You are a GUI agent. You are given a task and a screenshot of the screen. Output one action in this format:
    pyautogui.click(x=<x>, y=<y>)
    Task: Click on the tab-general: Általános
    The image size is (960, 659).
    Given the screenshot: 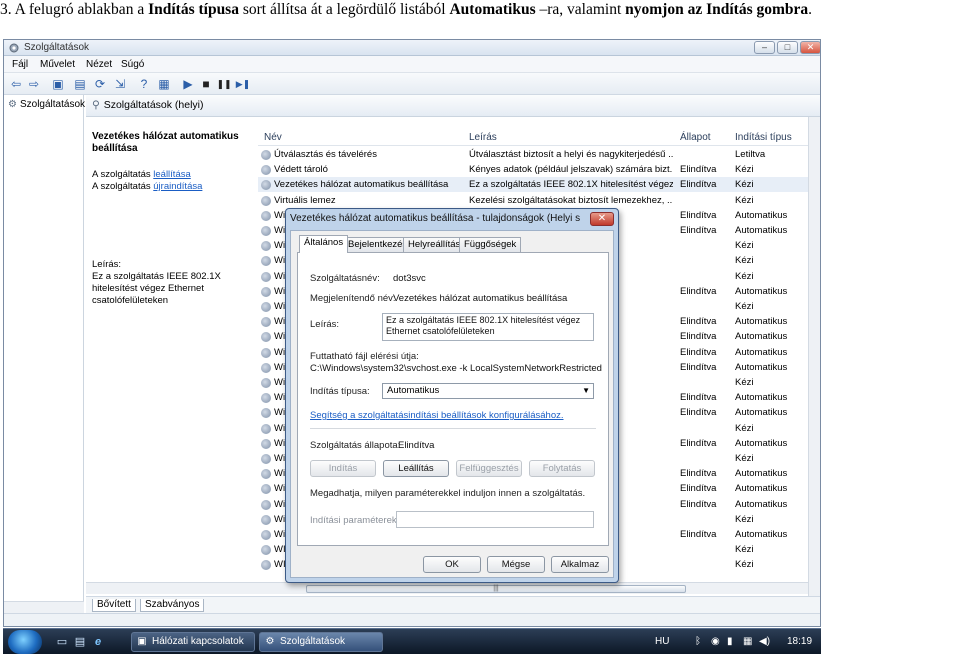 What is the action you would take?
    pyautogui.click(x=324, y=244)
    